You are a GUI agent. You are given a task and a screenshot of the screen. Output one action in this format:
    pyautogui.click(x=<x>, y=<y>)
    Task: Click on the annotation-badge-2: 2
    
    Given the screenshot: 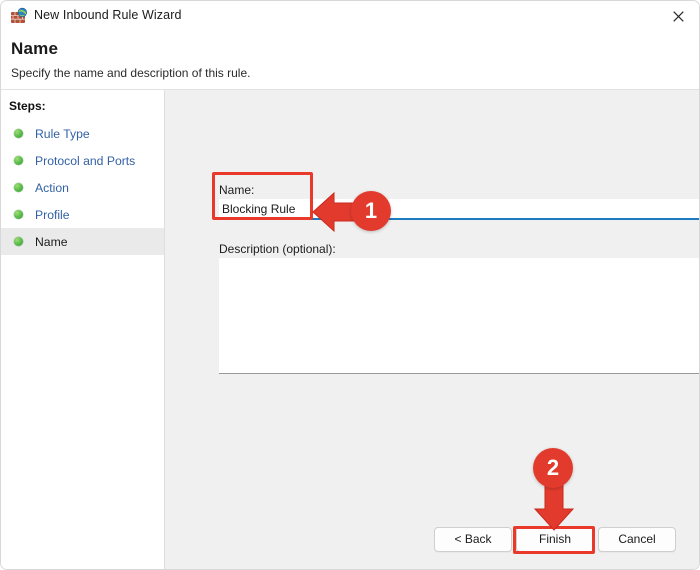 What is the action you would take?
    pyautogui.click(x=553, y=468)
    